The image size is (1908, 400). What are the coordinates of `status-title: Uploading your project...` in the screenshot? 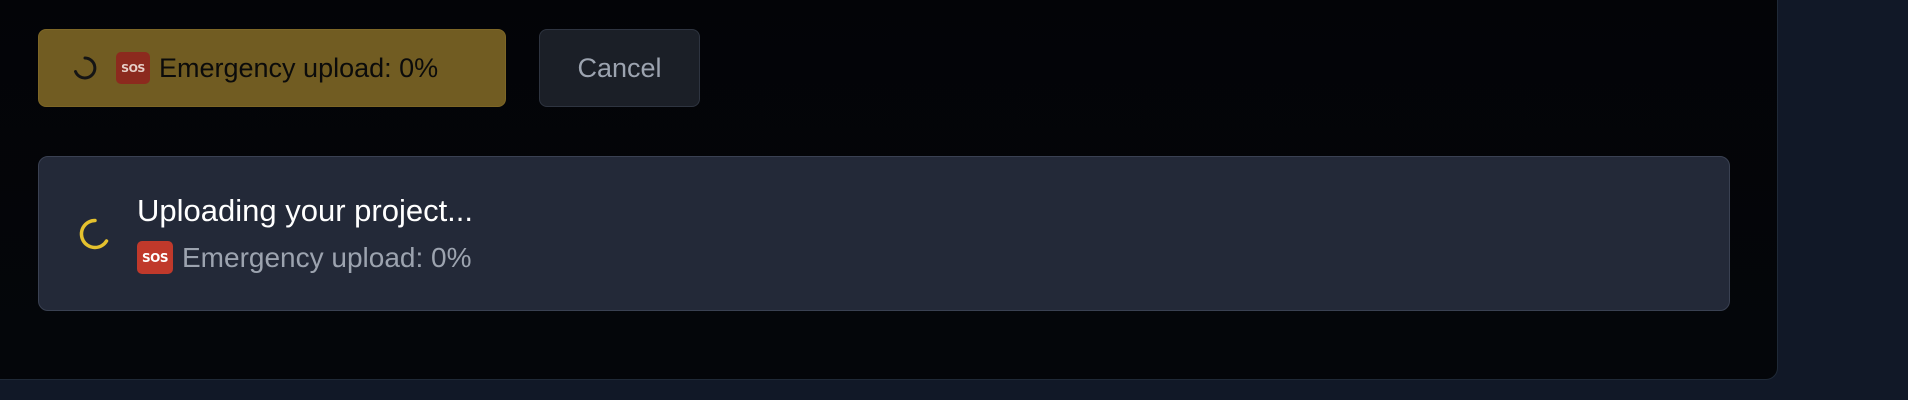 It's located at (305, 210).